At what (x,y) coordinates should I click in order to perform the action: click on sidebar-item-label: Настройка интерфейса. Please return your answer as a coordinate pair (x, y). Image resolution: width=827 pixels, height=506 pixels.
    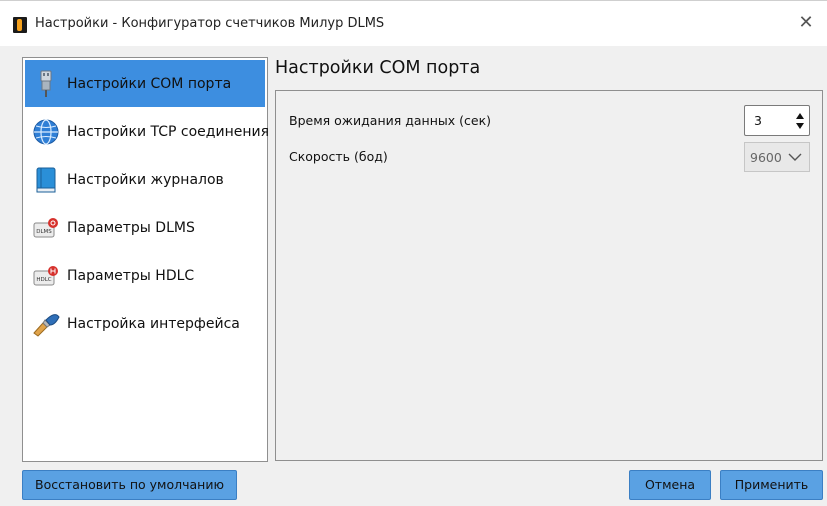
    Looking at the image, I should click on (153, 323).